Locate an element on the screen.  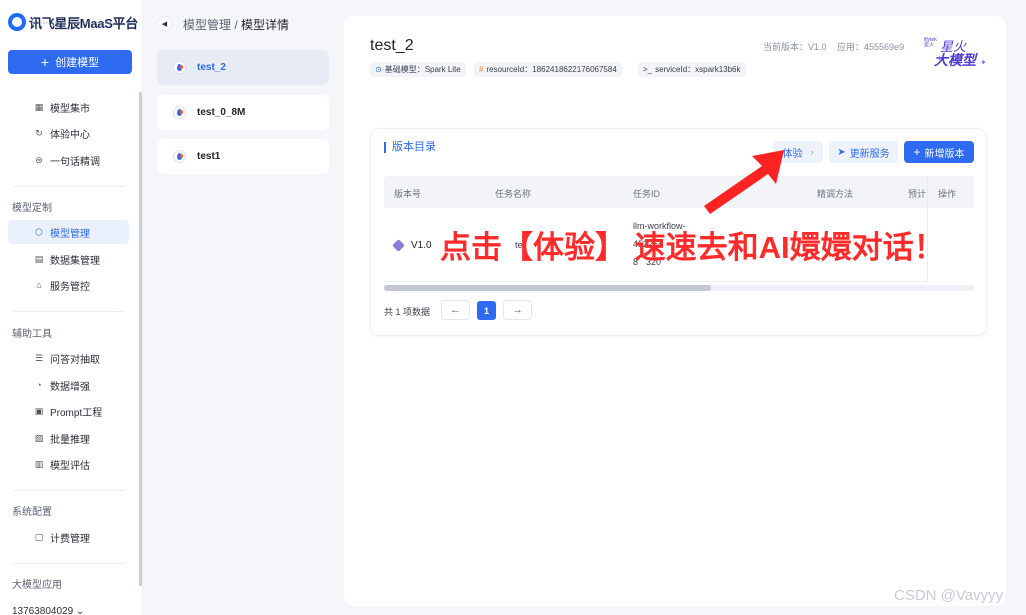
hash-icon: # is located at coordinates (481, 69).